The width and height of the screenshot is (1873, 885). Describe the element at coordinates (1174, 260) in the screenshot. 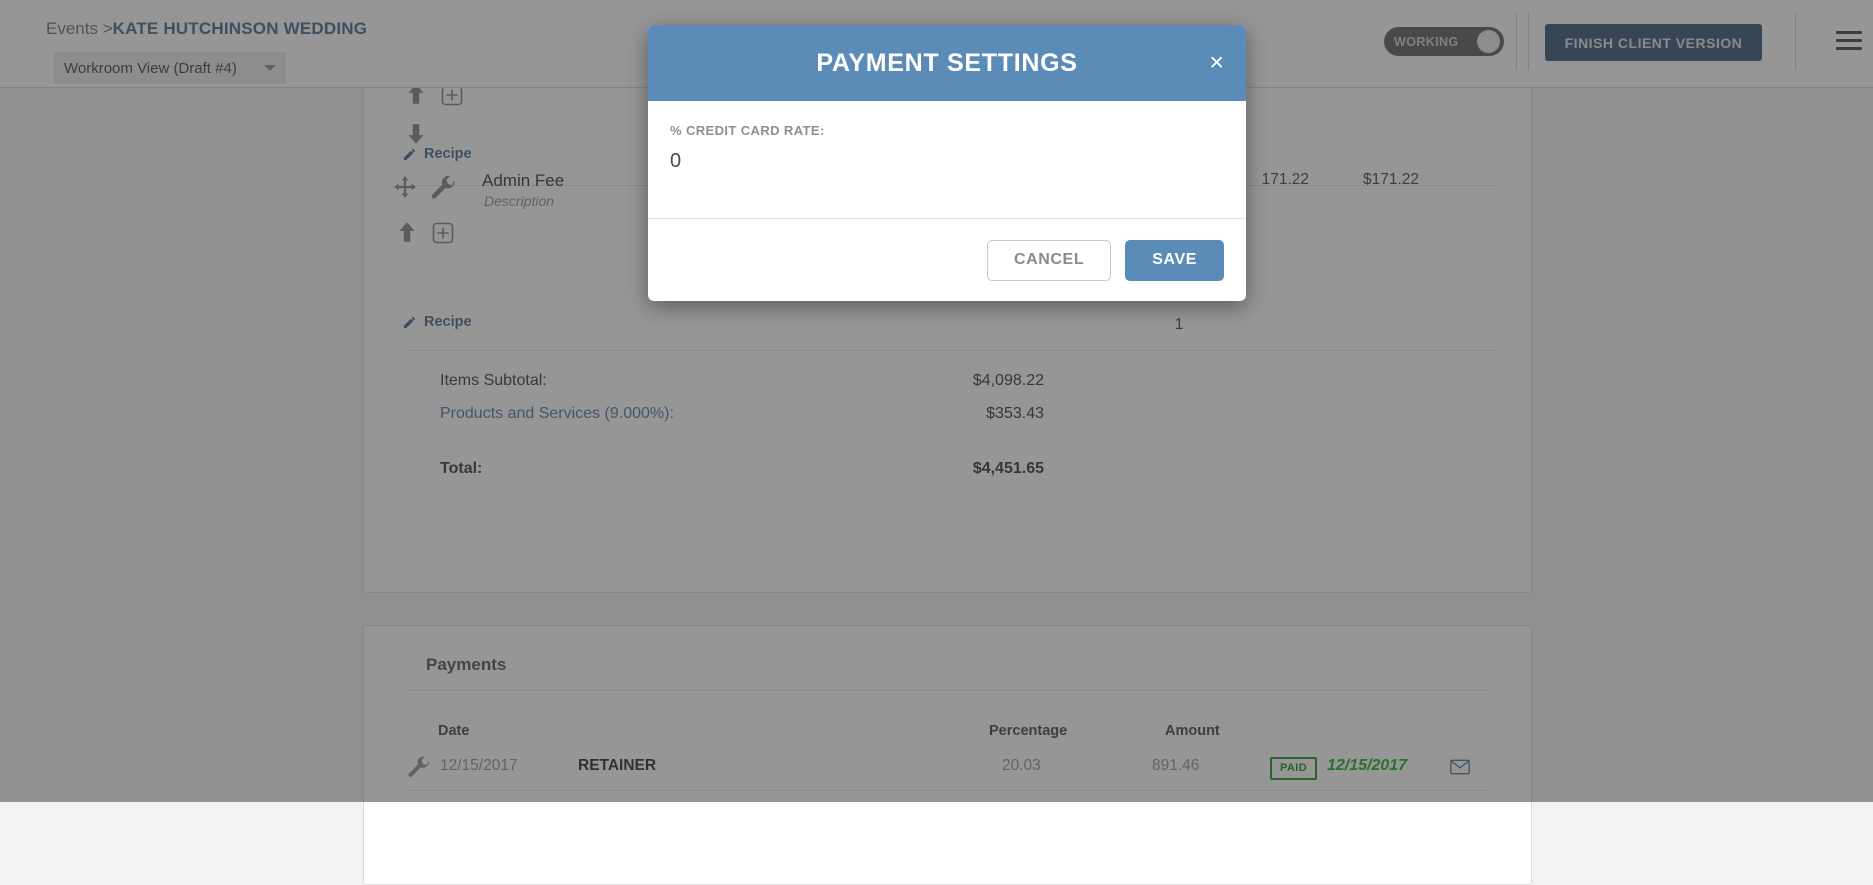

I see `save-button: SAVE` at that location.